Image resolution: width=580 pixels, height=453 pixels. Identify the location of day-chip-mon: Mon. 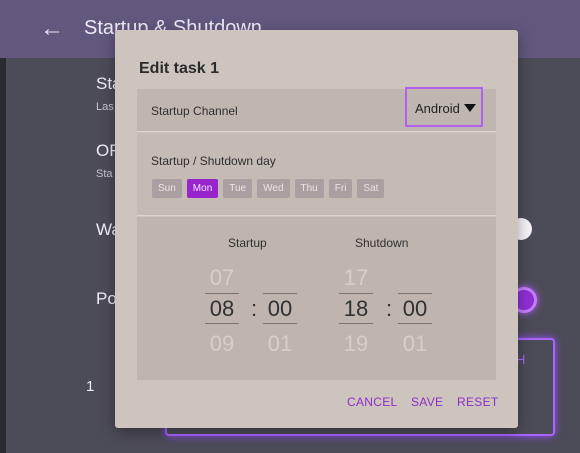
(202, 188).